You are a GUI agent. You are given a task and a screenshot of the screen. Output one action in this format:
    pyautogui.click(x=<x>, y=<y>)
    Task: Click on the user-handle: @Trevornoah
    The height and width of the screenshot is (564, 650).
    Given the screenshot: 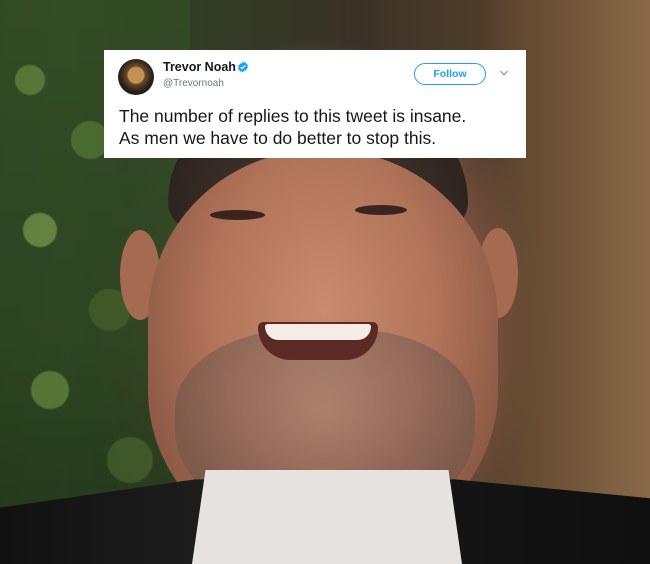 What is the action you would take?
    pyautogui.click(x=193, y=83)
    